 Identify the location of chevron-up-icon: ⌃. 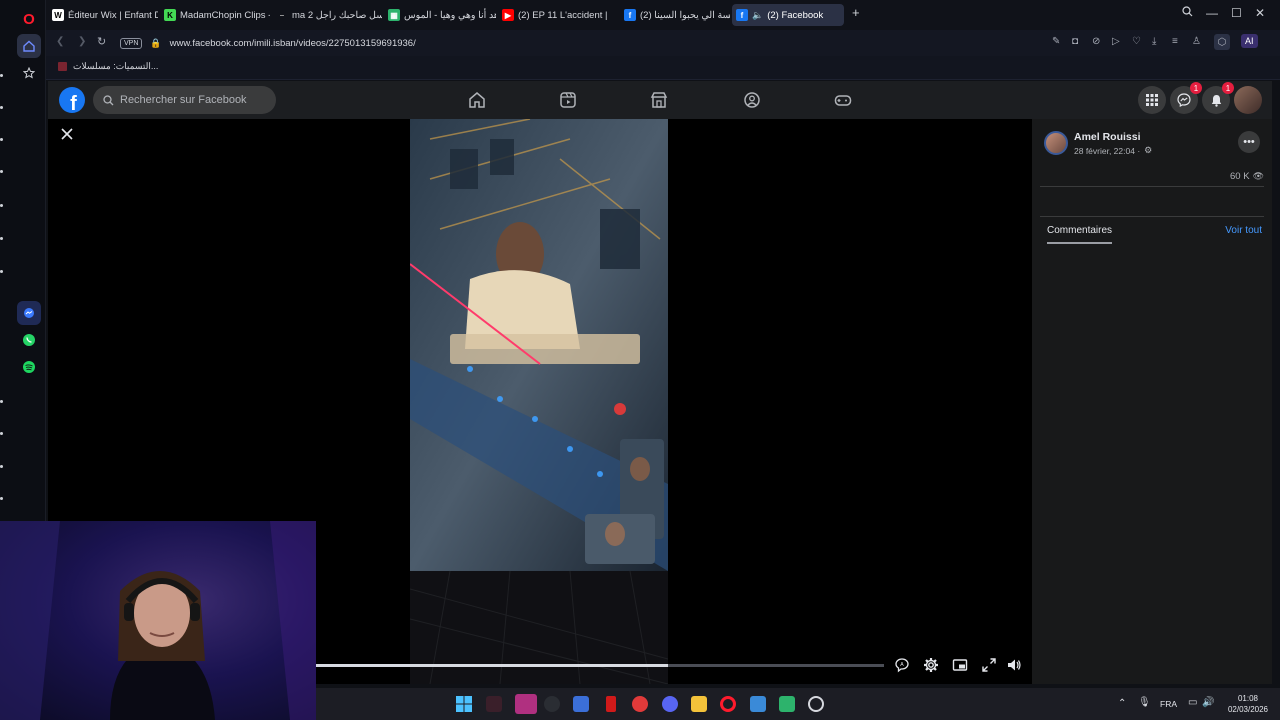
(1122, 703).